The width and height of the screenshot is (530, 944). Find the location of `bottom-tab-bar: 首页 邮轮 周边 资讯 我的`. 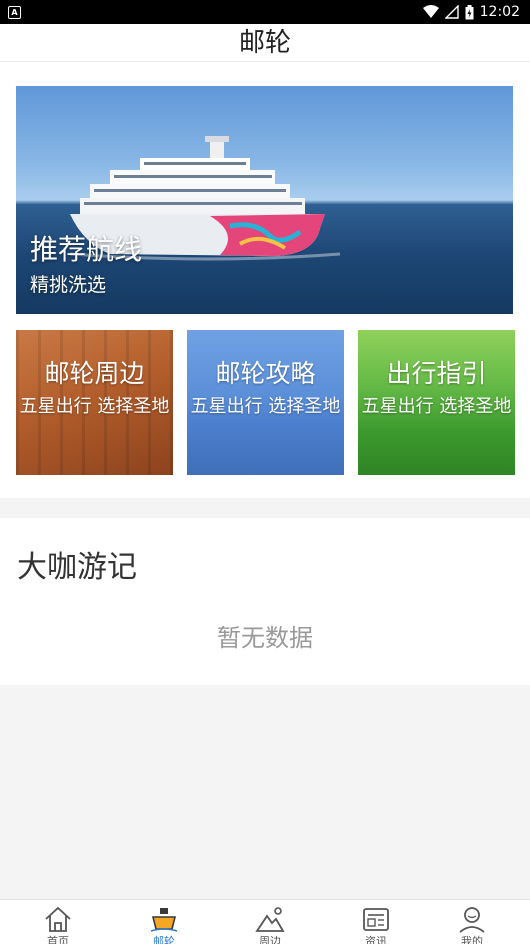

bottom-tab-bar: 首页 邮轮 周边 资讯 我的 is located at coordinates (265, 921).